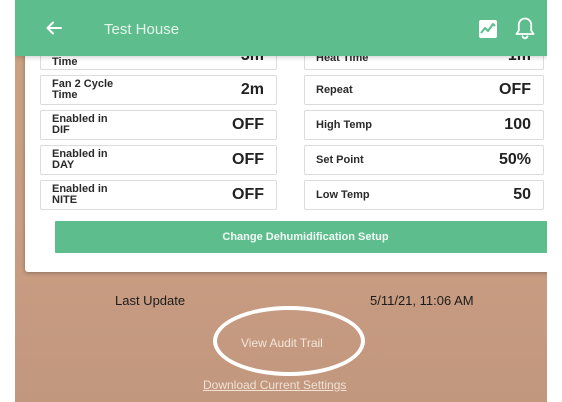  Describe the element at coordinates (65, 62) in the screenshot. I see `param-label: Time` at that location.